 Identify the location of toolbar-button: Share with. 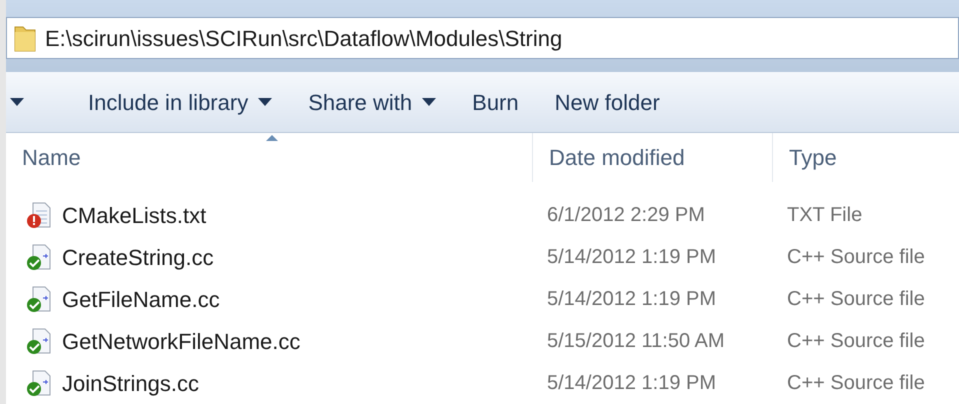
(372, 102).